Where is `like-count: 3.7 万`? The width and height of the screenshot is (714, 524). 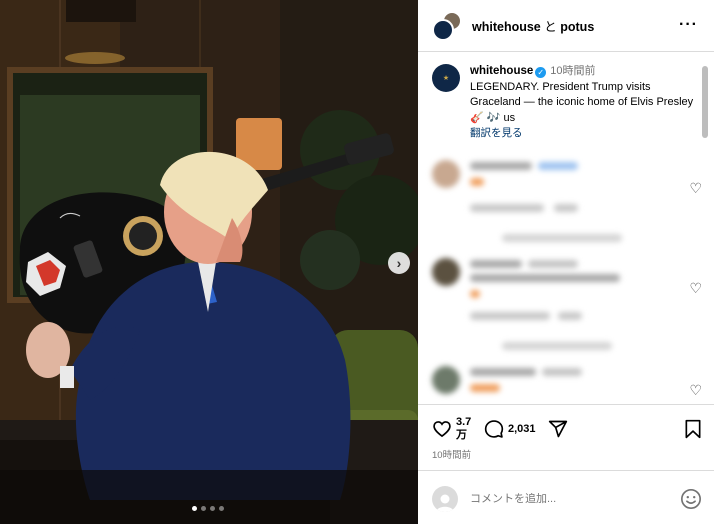
like-count: 3.7 万 is located at coordinates (464, 429).